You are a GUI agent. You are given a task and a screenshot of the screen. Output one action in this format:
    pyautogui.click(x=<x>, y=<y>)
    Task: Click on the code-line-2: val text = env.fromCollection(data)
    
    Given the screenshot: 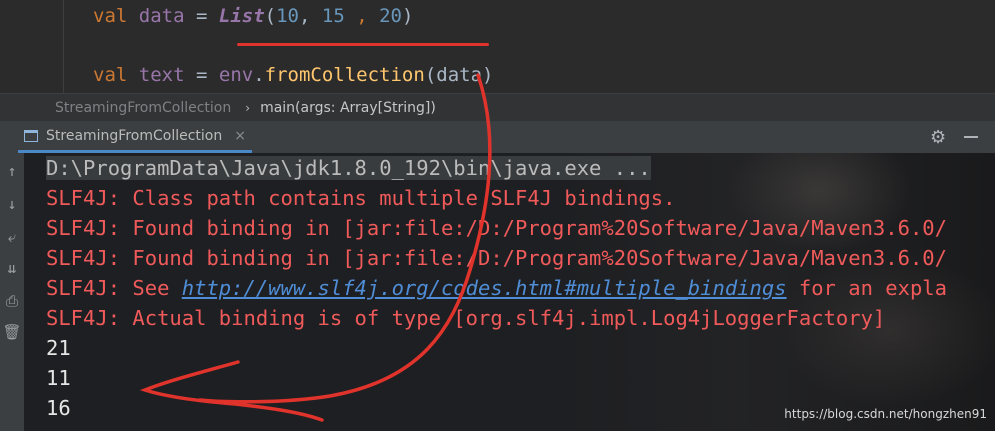 What is the action you would take?
    pyautogui.click(x=293, y=75)
    